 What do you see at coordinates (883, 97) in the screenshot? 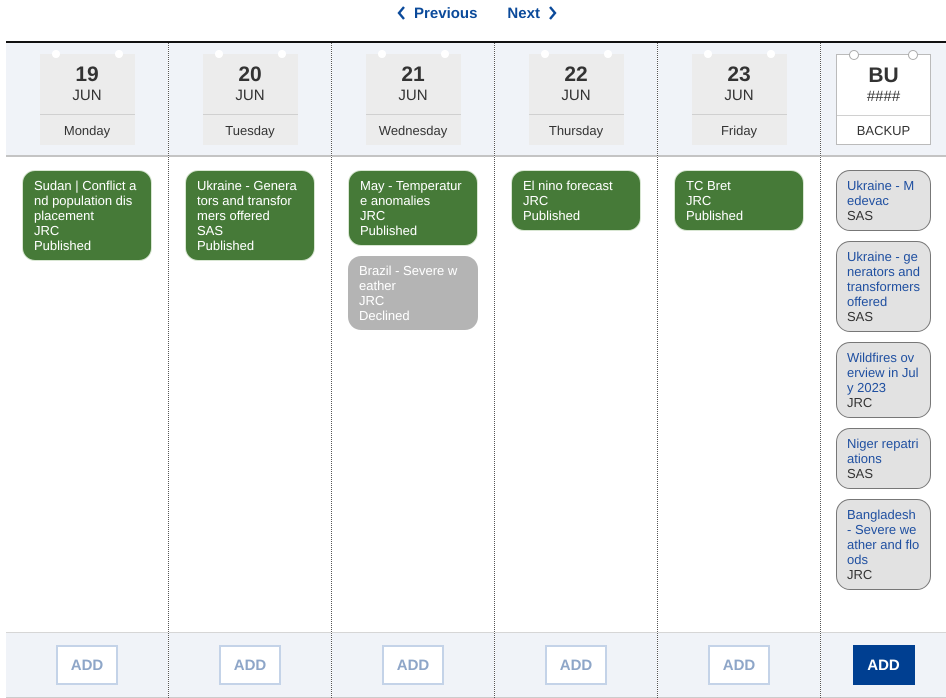
I see `month-label: ####` at bounding box center [883, 97].